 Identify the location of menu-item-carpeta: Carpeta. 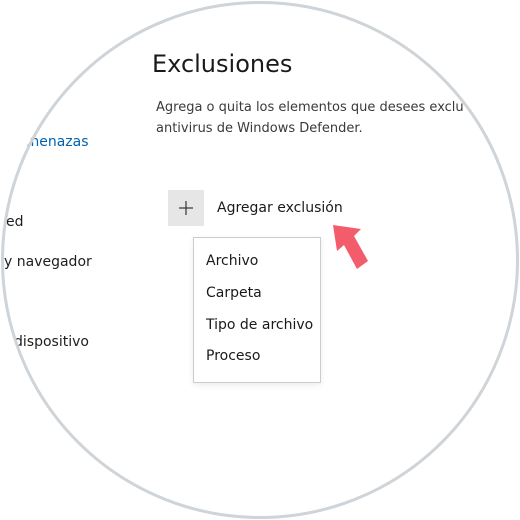
(234, 293).